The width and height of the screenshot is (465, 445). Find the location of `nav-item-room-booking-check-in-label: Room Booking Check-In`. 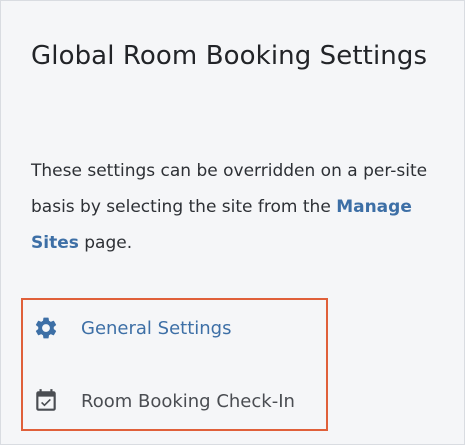

nav-item-room-booking-check-in-label: Room Booking Check-In is located at coordinates (188, 401).